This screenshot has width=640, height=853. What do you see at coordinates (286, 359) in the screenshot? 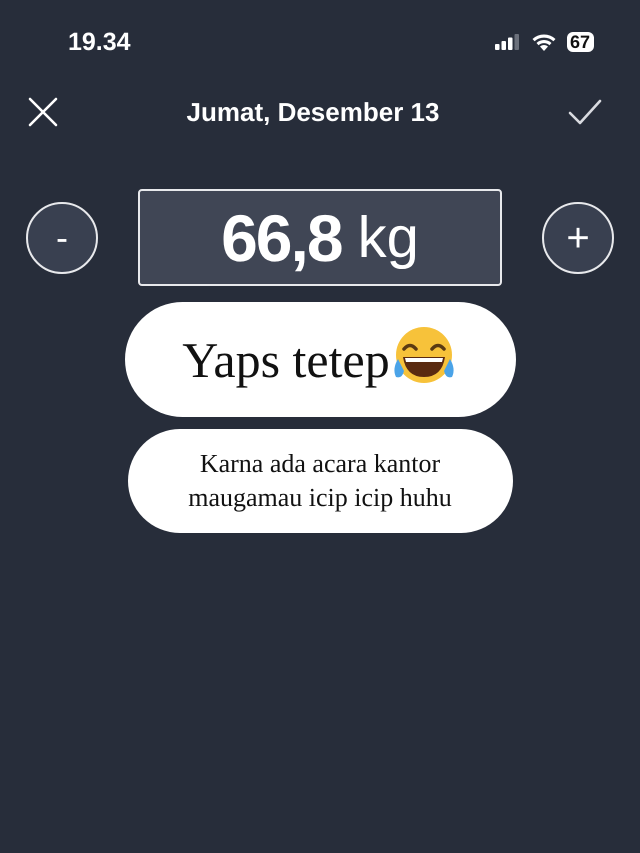
I see `caption-text: Yaps tetep` at bounding box center [286, 359].